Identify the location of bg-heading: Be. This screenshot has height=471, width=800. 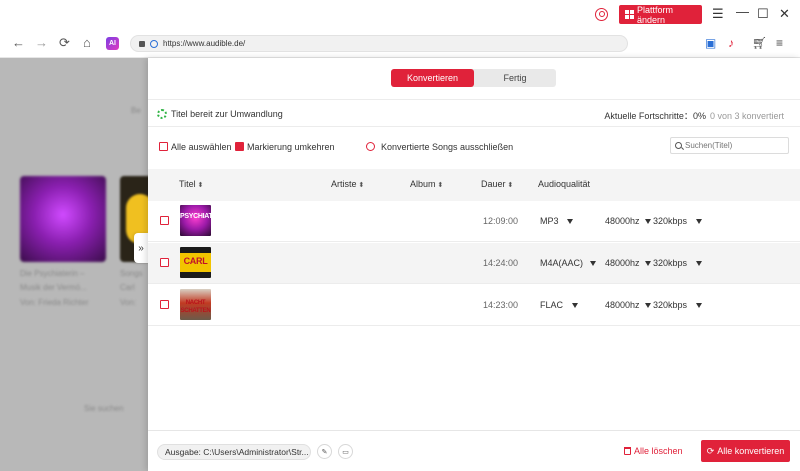
(136, 110).